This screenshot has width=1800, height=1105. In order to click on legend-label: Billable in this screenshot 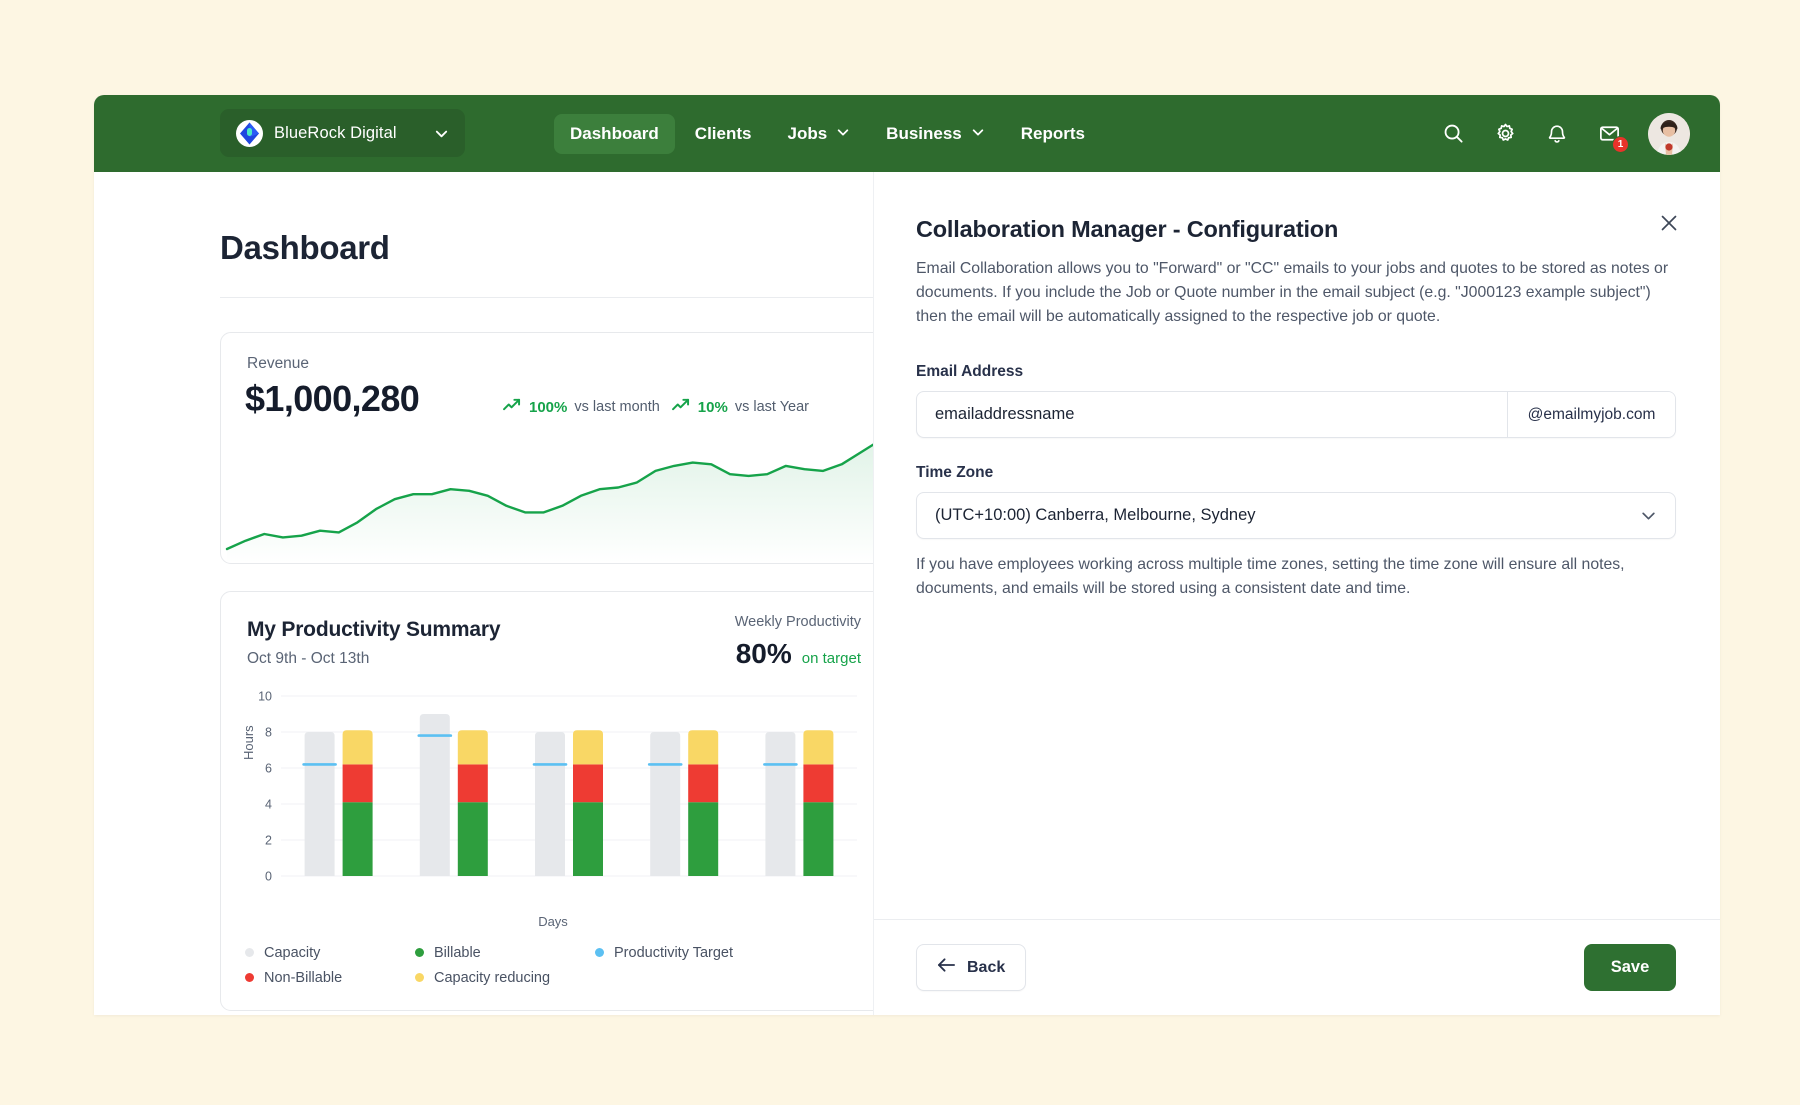, I will do `click(457, 952)`.